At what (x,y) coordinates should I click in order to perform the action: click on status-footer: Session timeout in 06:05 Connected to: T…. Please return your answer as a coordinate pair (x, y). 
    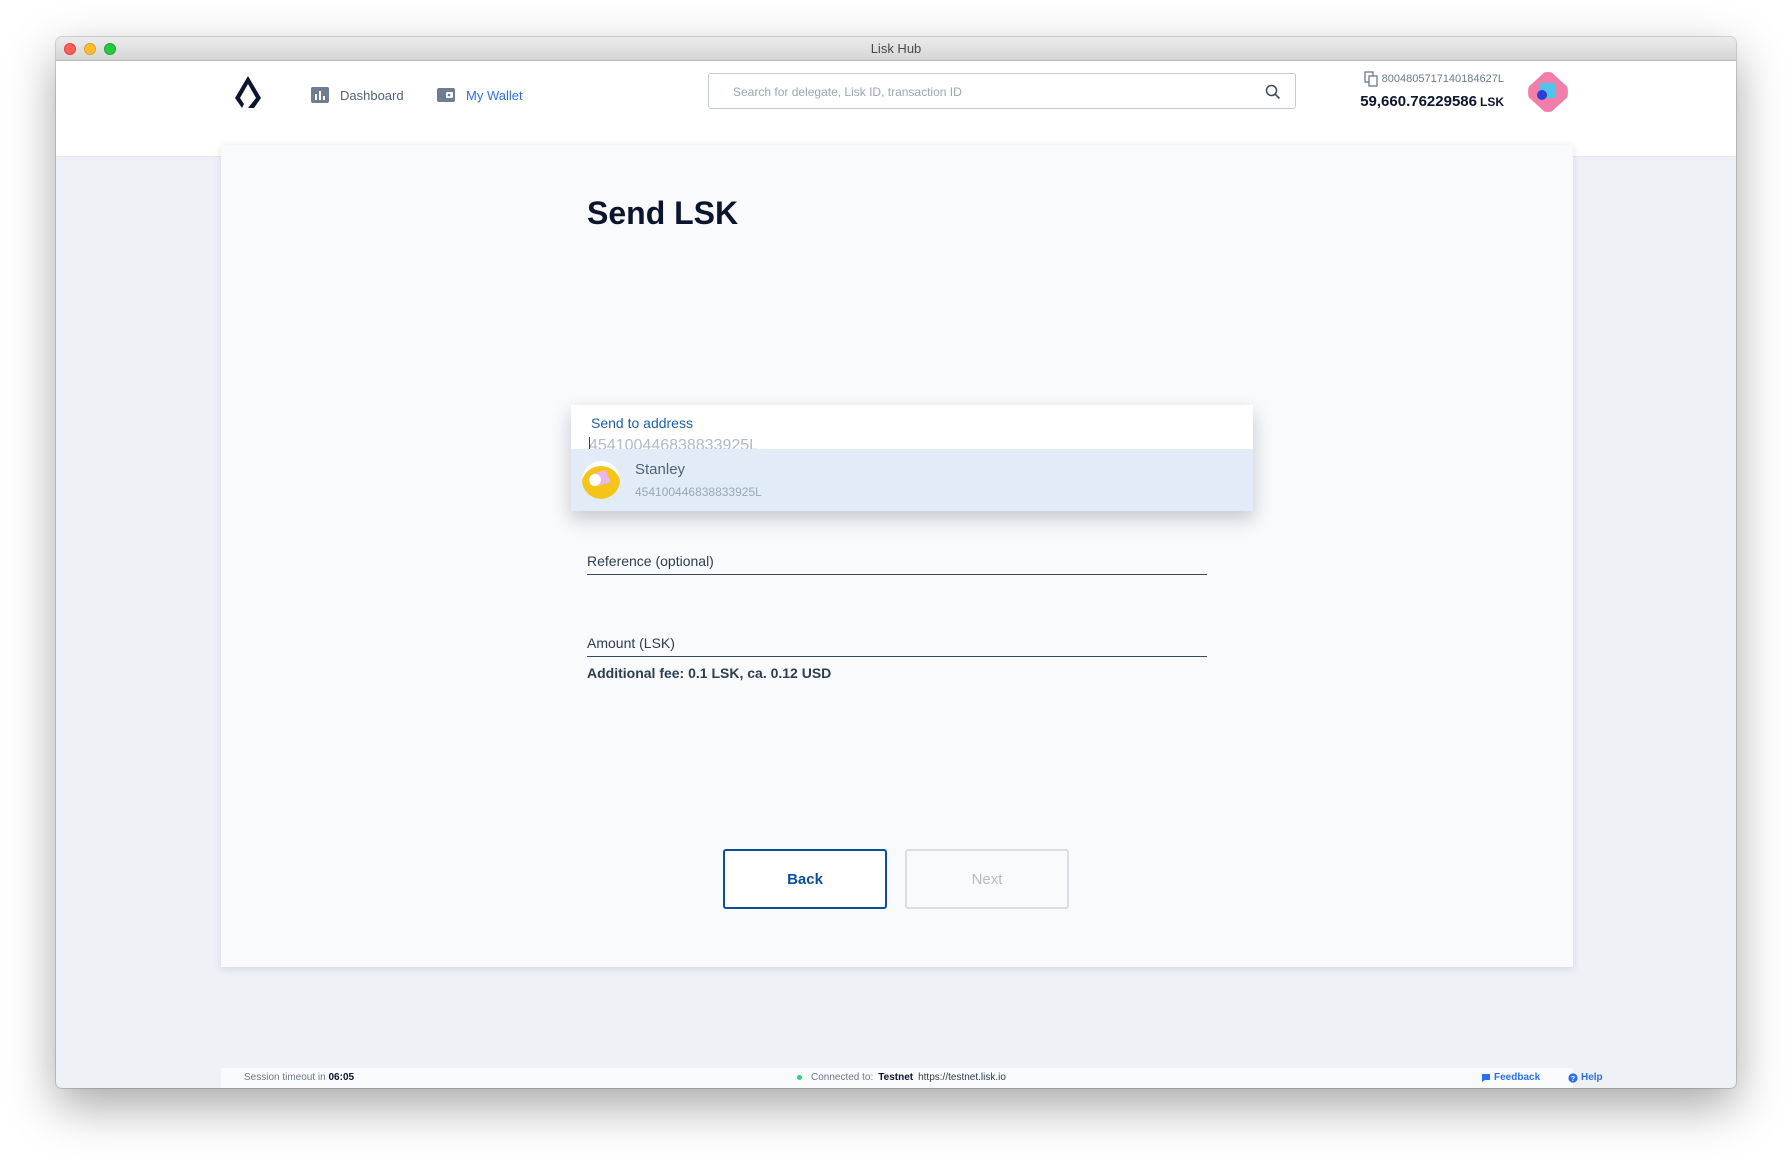
    Looking at the image, I should click on (912, 1078).